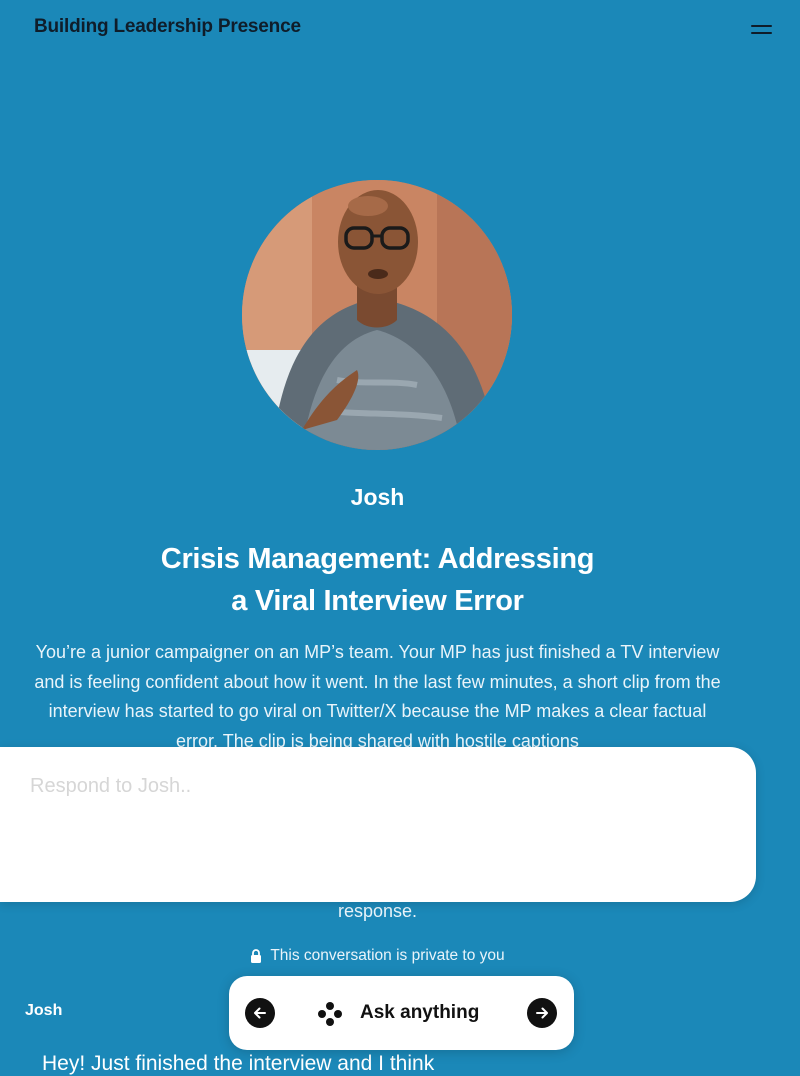 The image size is (800, 1076). What do you see at coordinates (377, 497) in the screenshot?
I see `persona-name: Josh` at bounding box center [377, 497].